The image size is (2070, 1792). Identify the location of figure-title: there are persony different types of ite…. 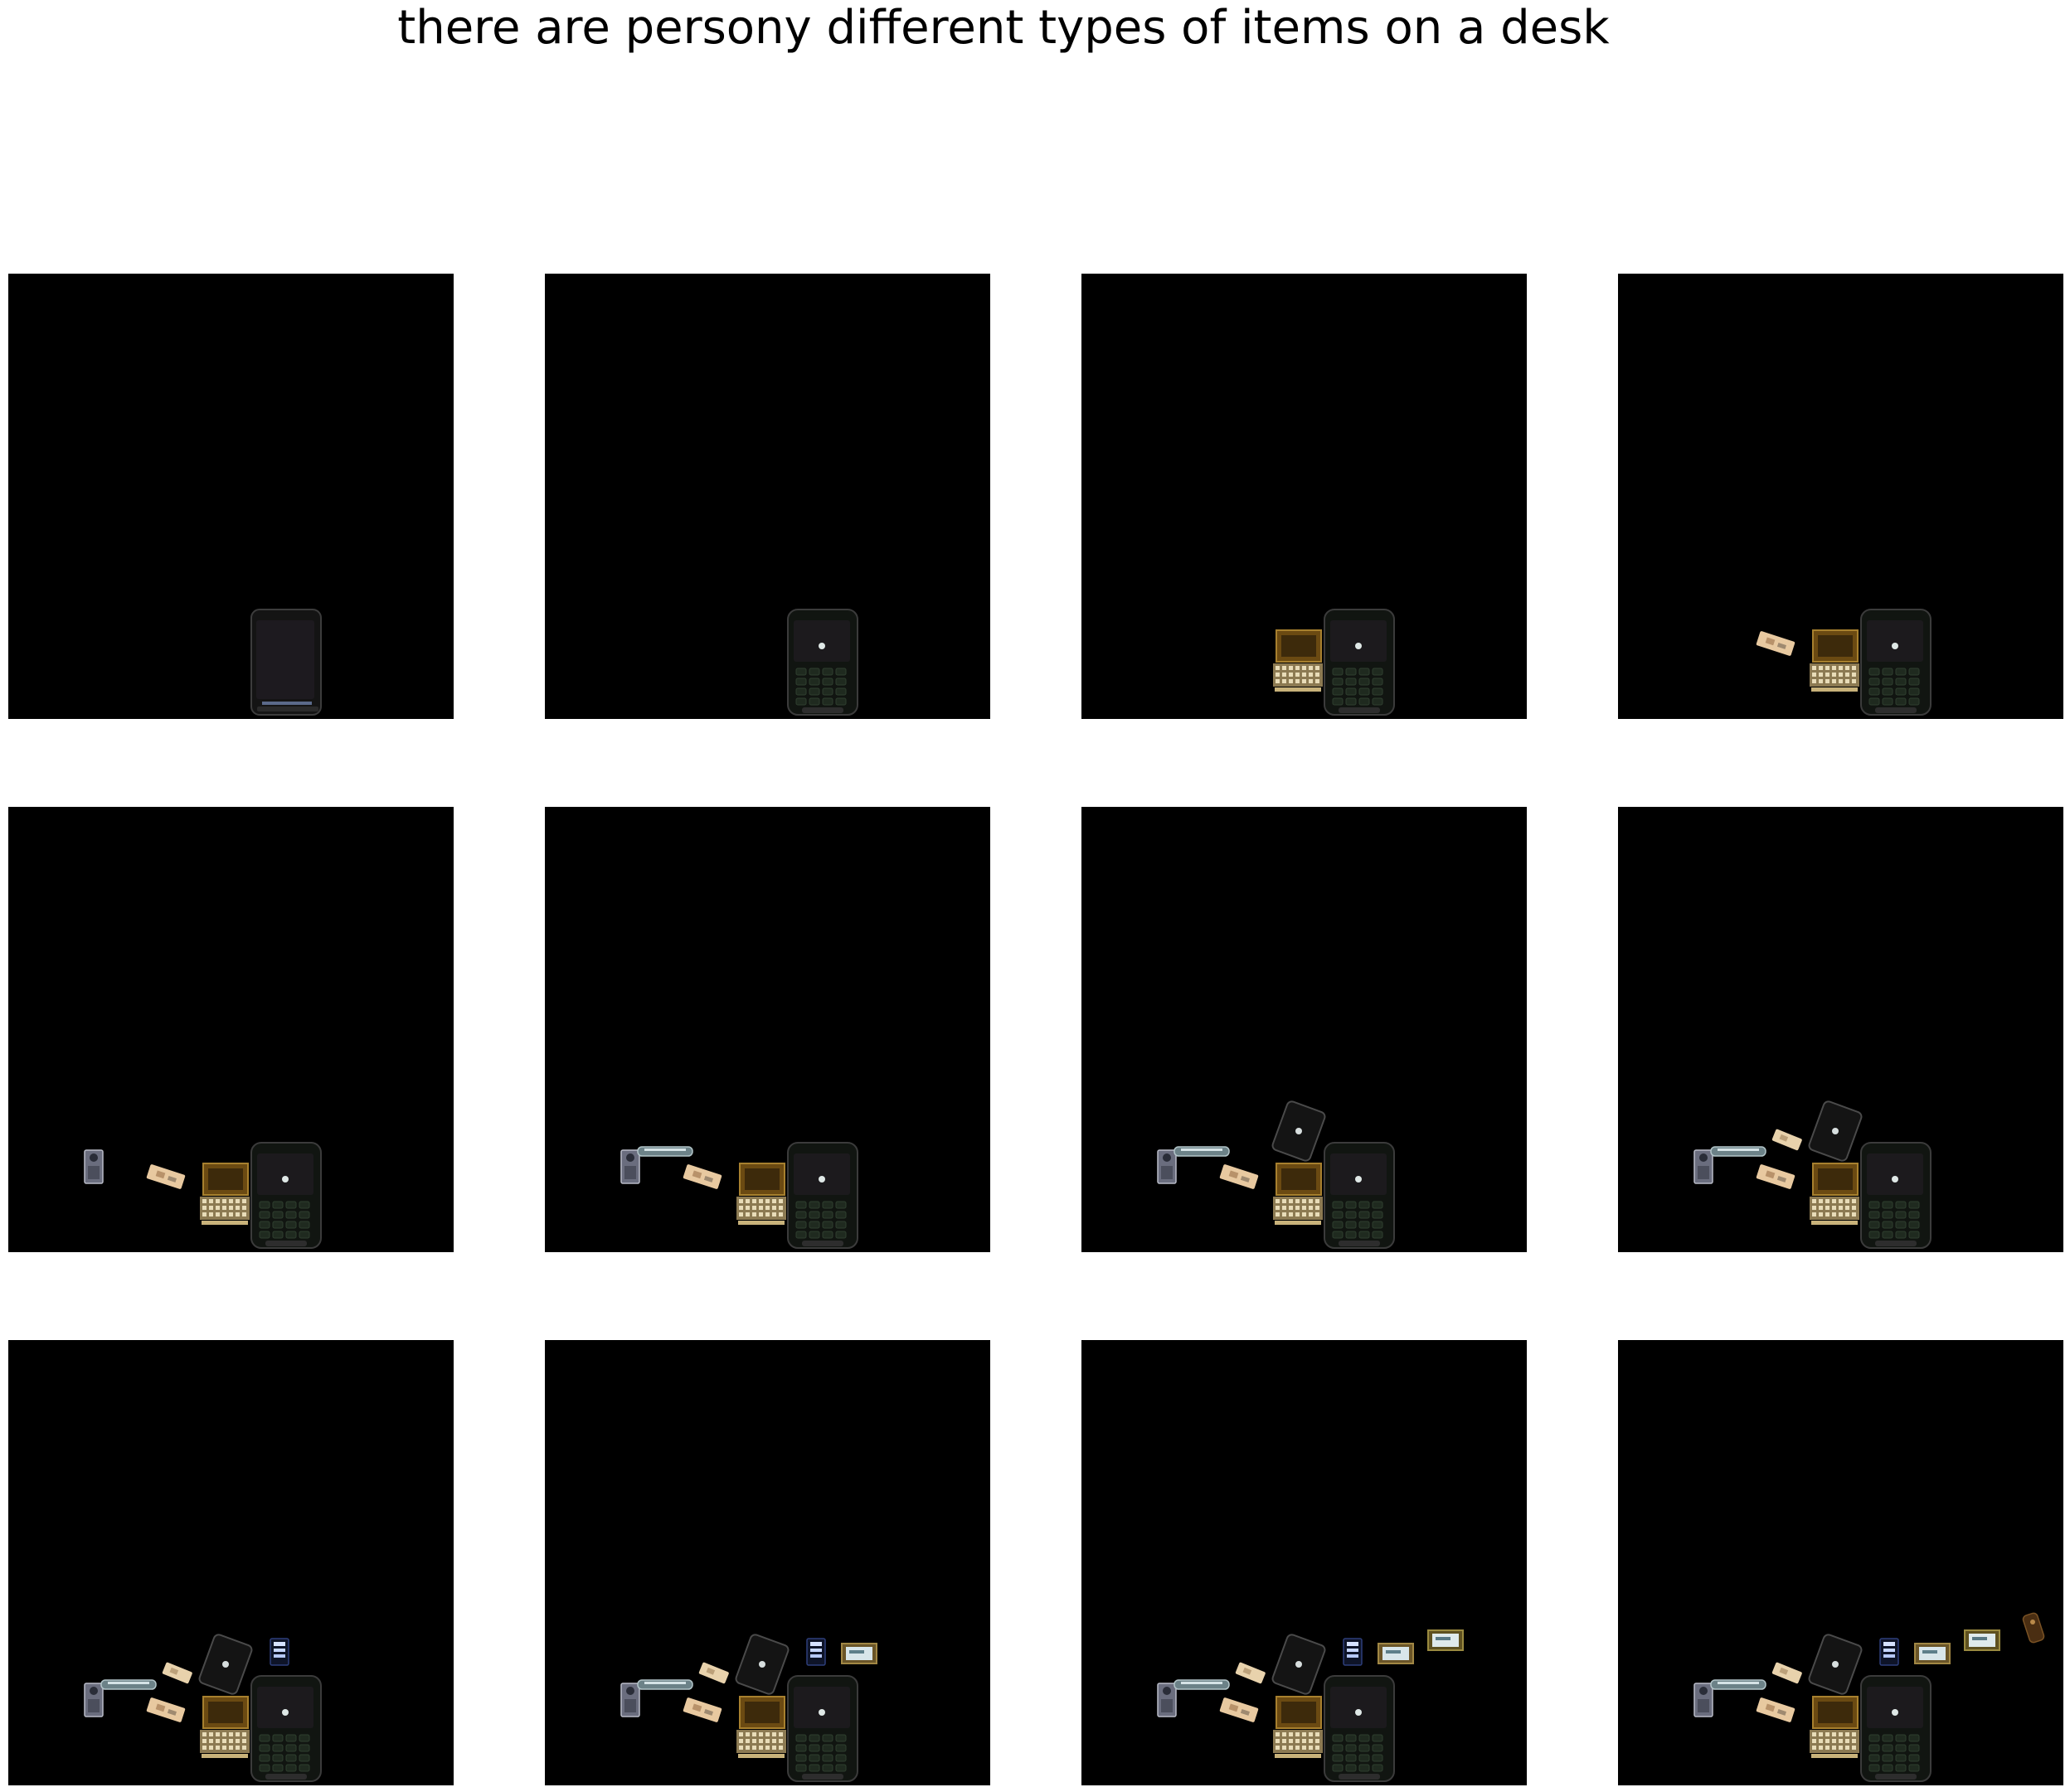
(1004, 28).